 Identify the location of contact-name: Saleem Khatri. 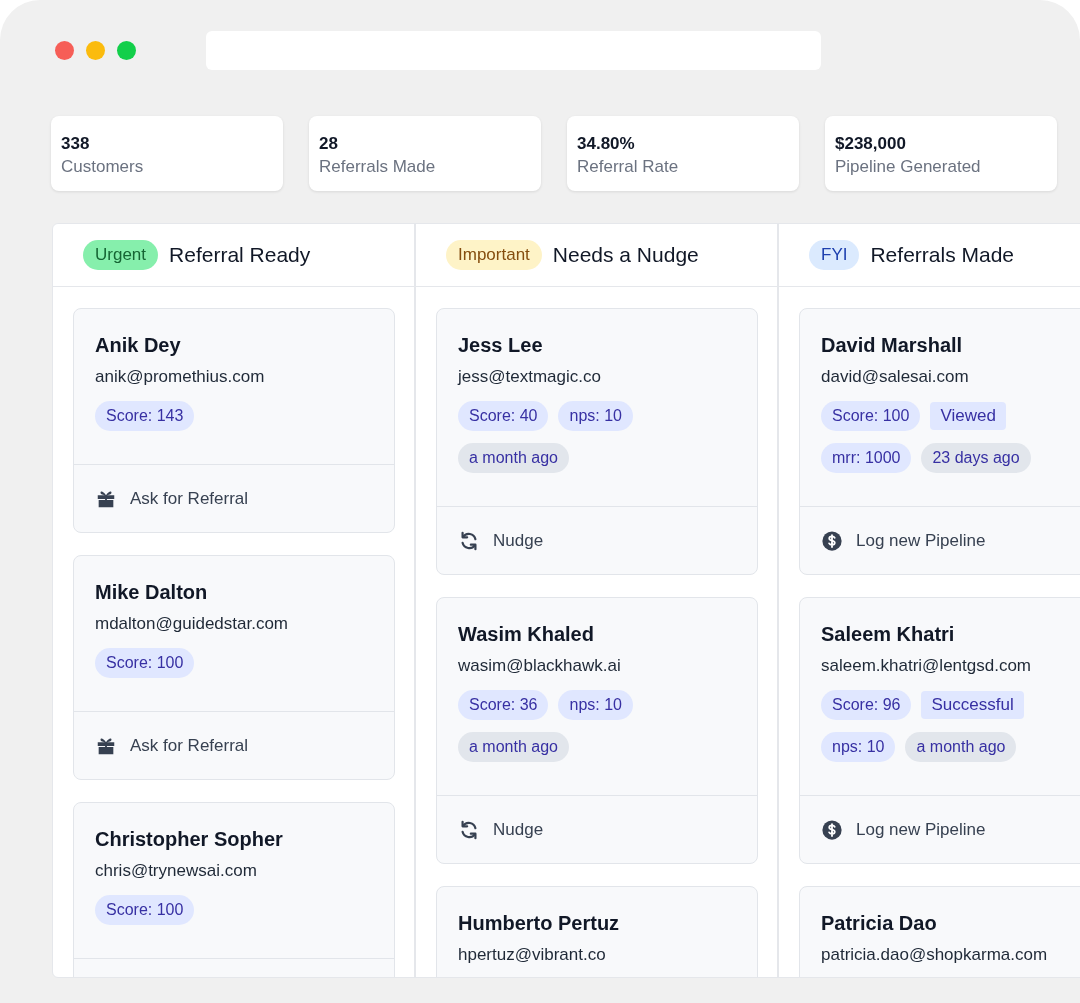
(888, 634).